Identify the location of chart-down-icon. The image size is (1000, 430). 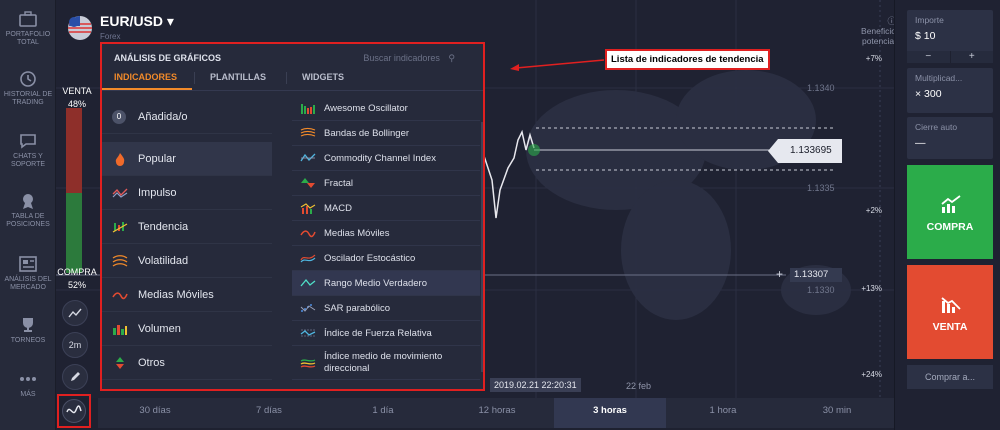
(951, 305).